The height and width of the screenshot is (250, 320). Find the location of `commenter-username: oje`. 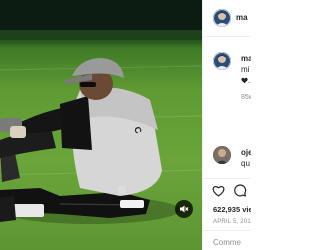

commenter-username: oje is located at coordinates (246, 153).